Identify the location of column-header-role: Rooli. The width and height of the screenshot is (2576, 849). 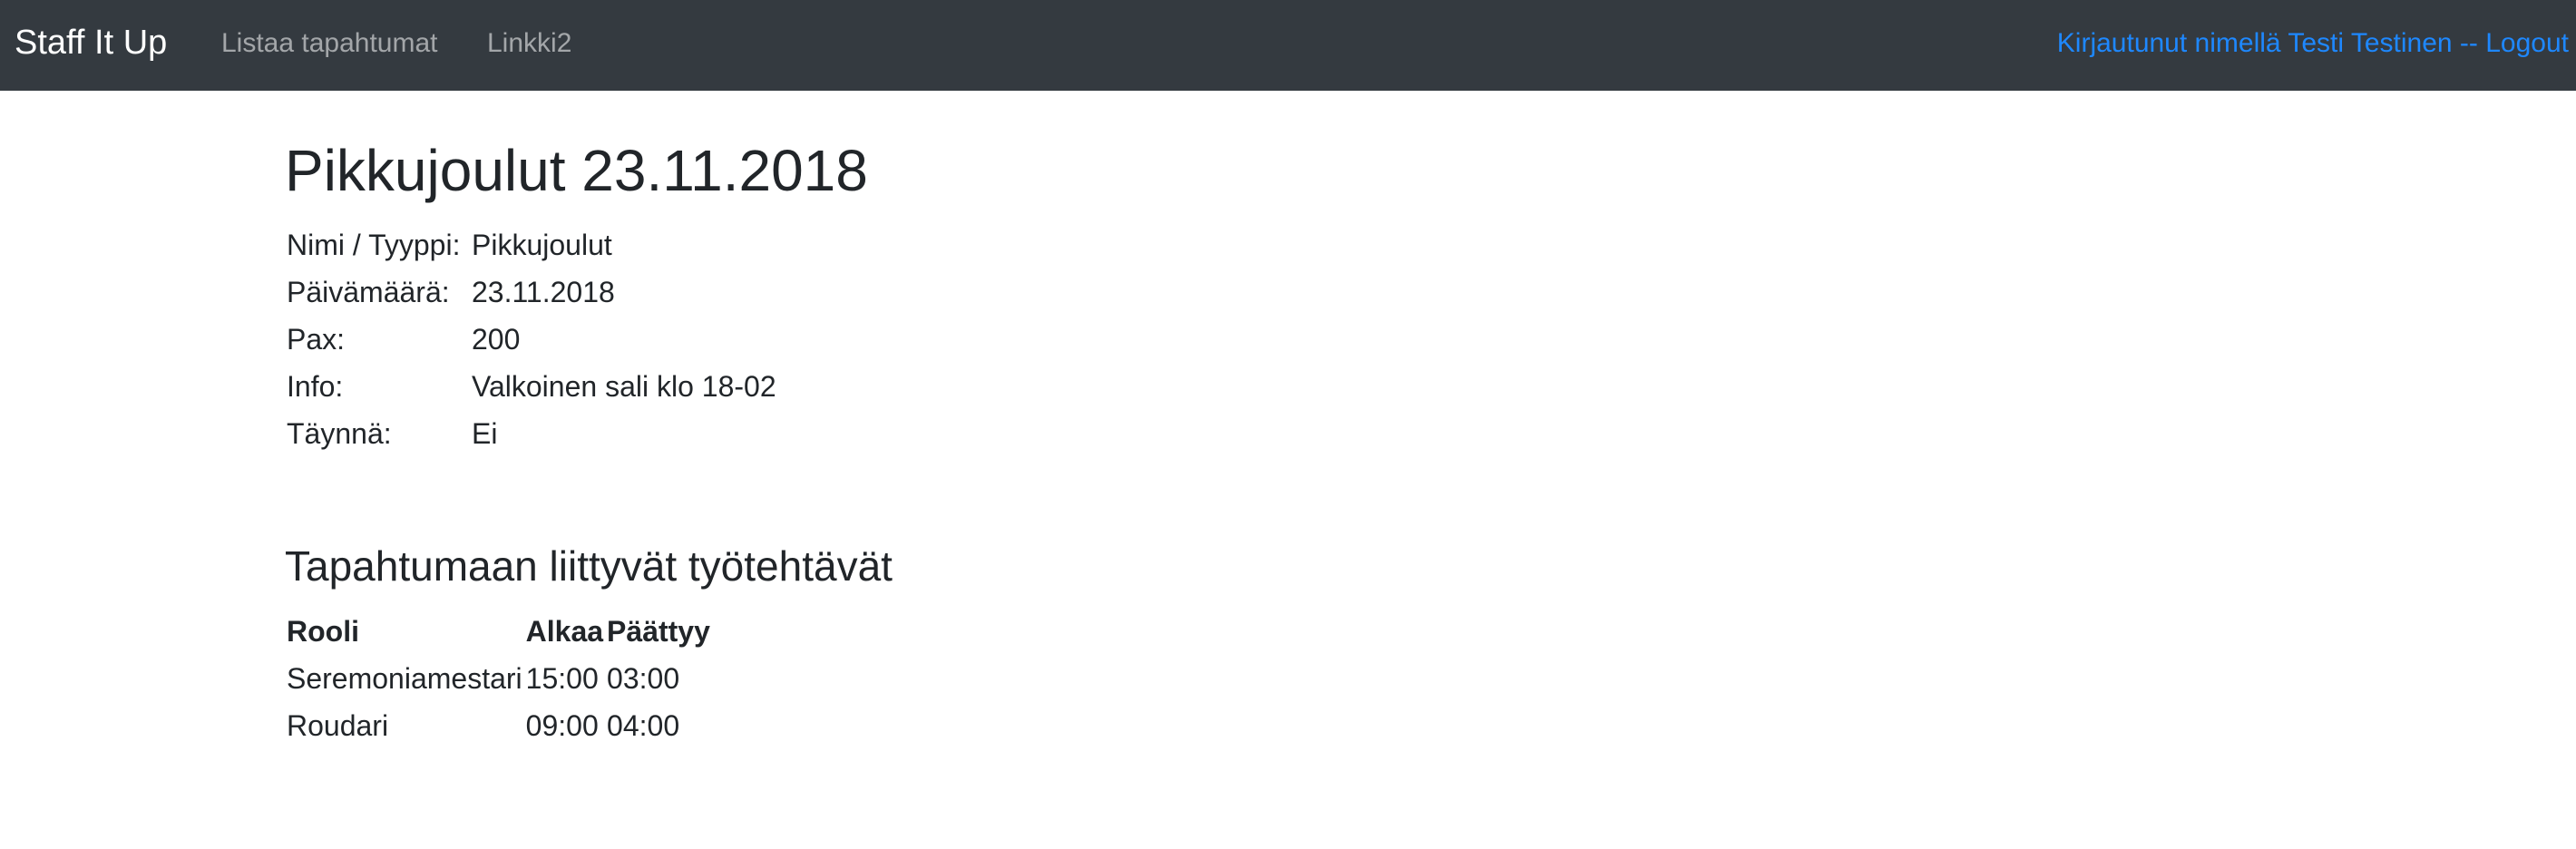
(323, 632).